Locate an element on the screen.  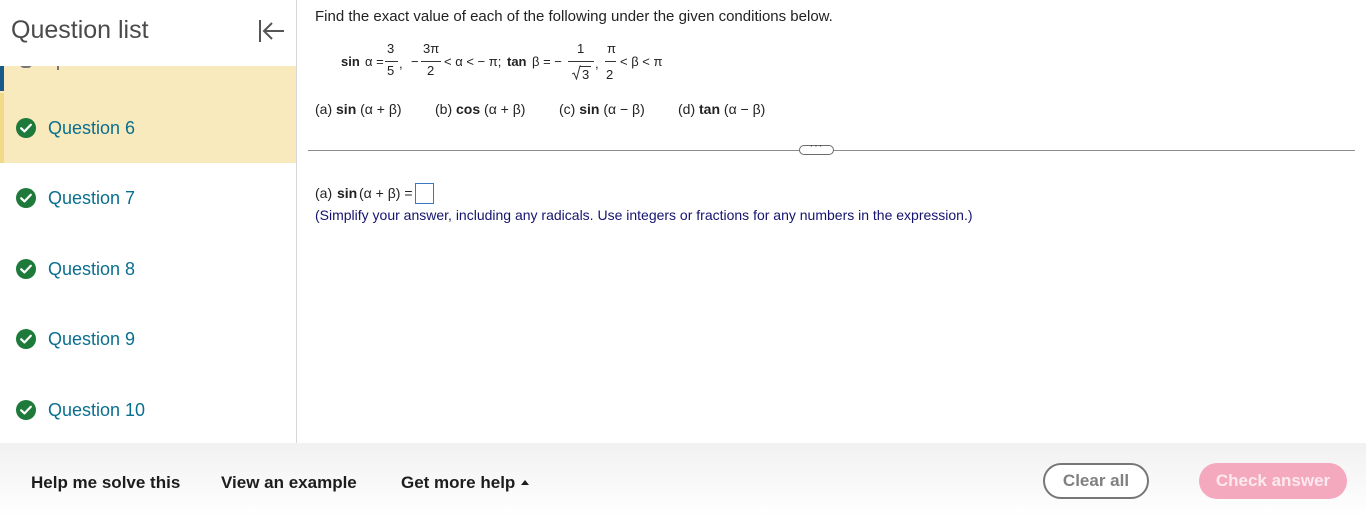
get-more-help-link: Get more help is located at coordinates (465, 483).